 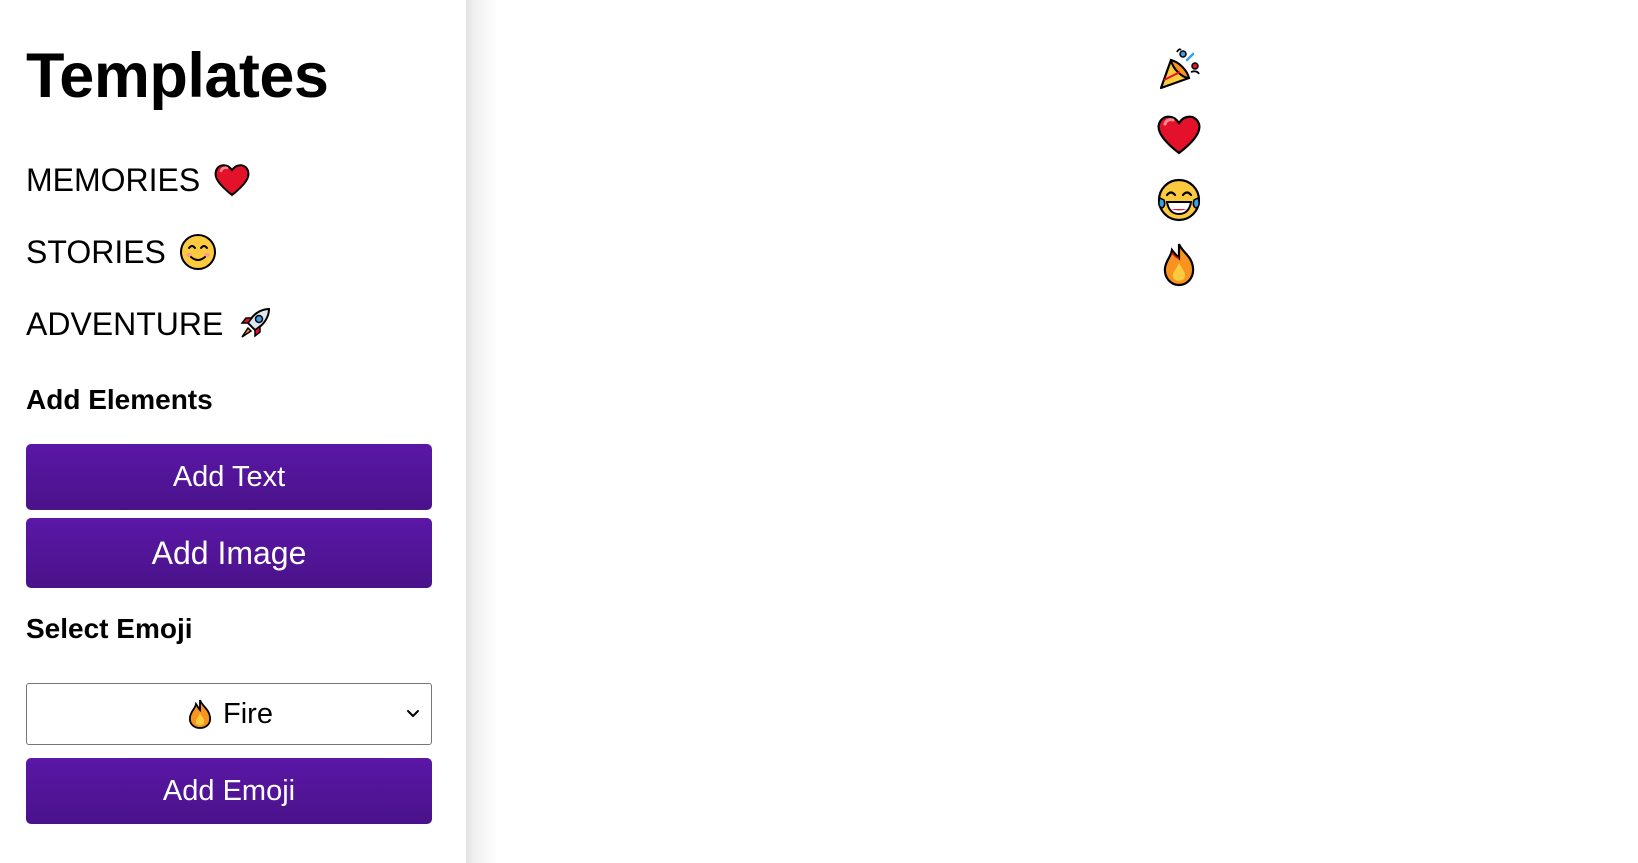 What do you see at coordinates (413, 713) in the screenshot?
I see `chevron-down-icon` at bounding box center [413, 713].